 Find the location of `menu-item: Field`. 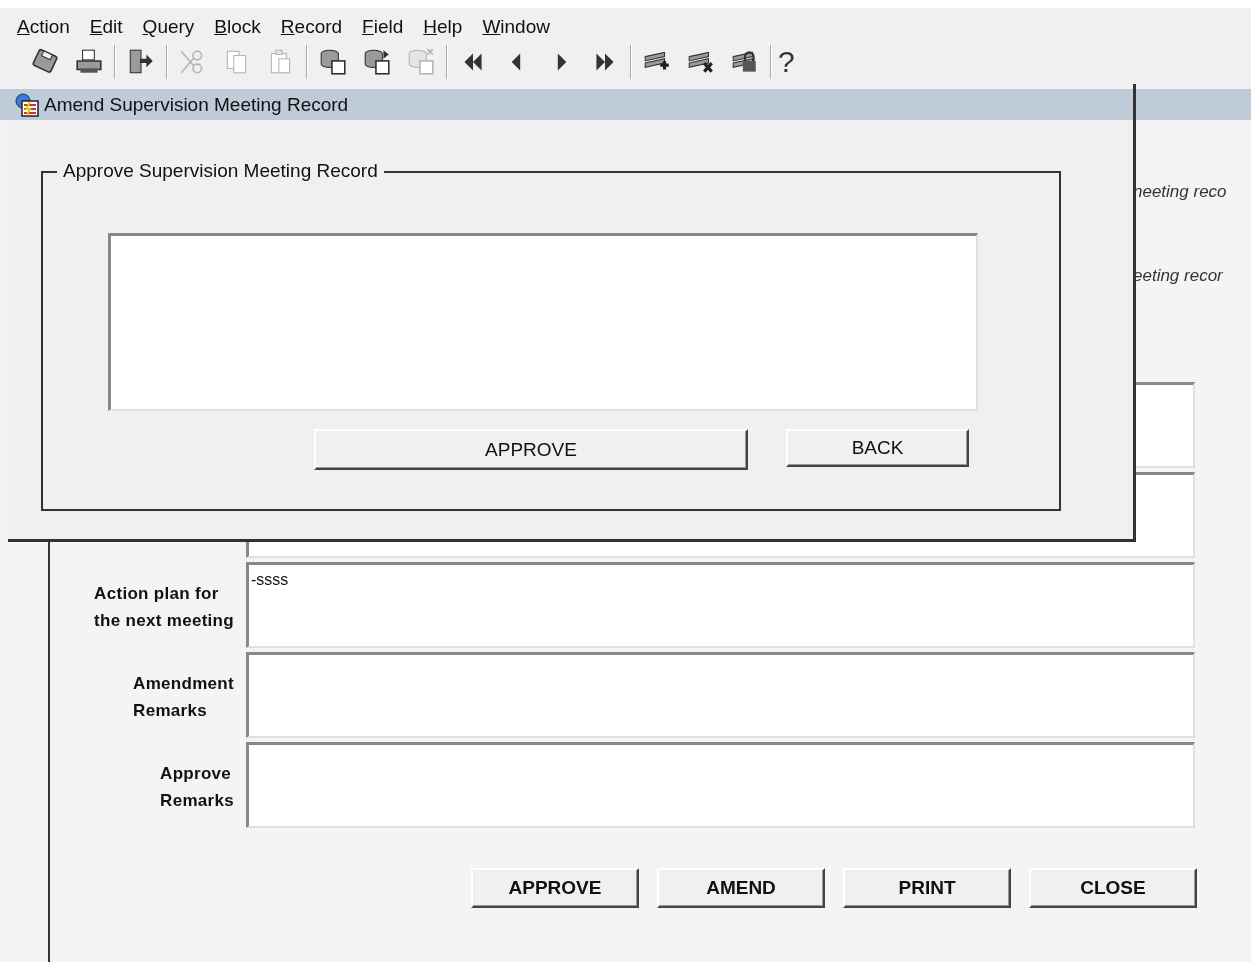

menu-item: Field is located at coordinates (383, 28).